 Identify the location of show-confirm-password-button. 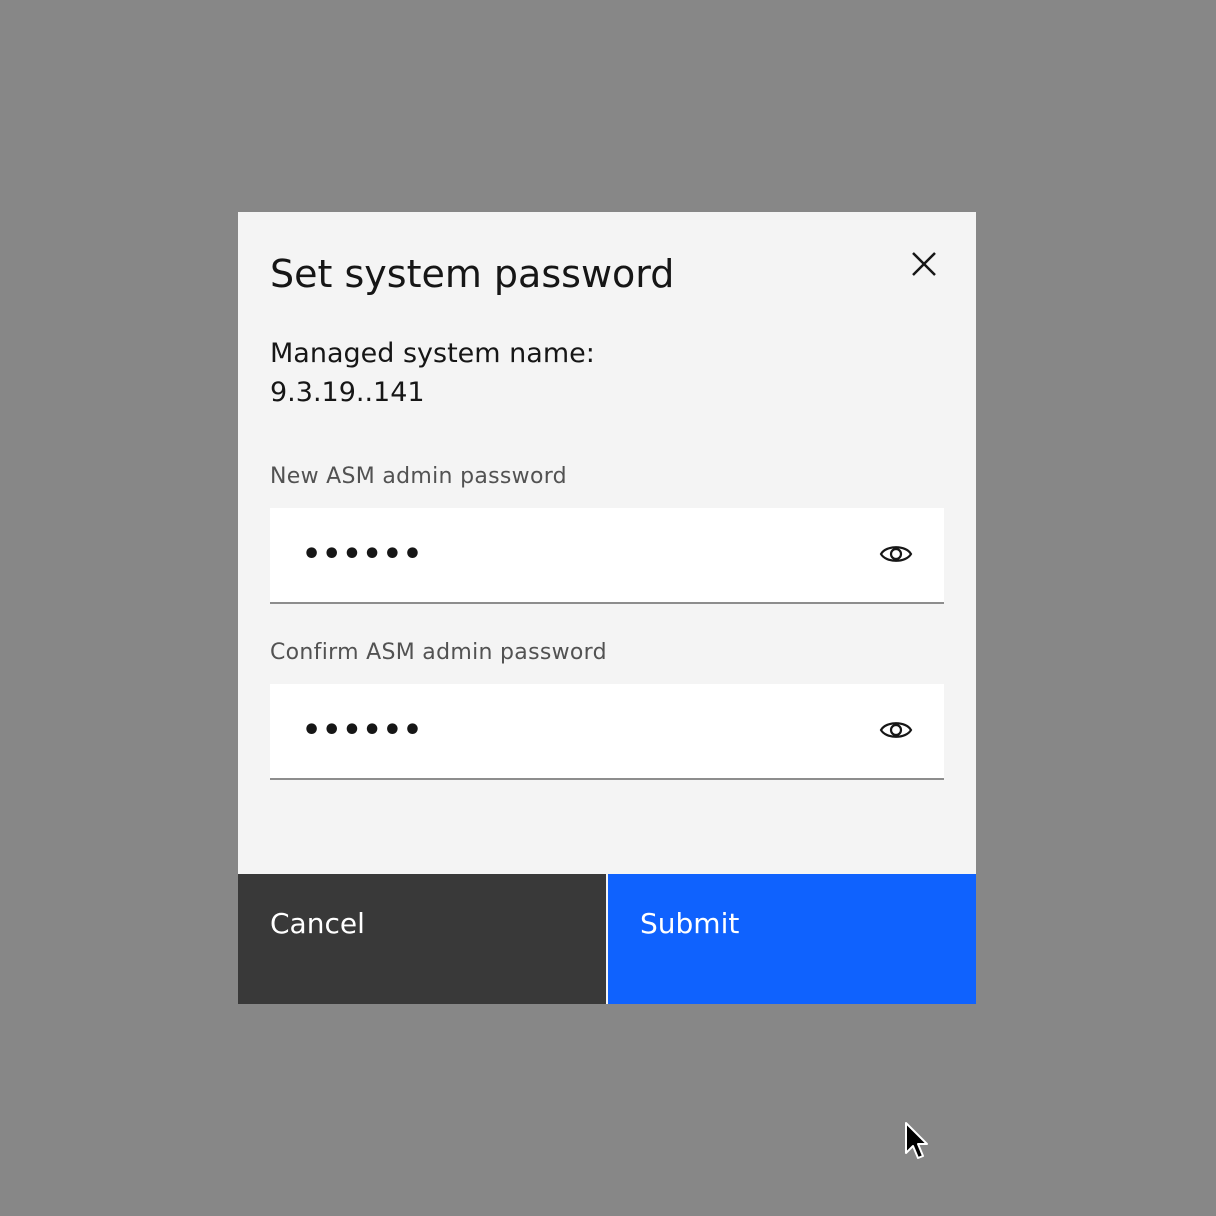
(896, 730).